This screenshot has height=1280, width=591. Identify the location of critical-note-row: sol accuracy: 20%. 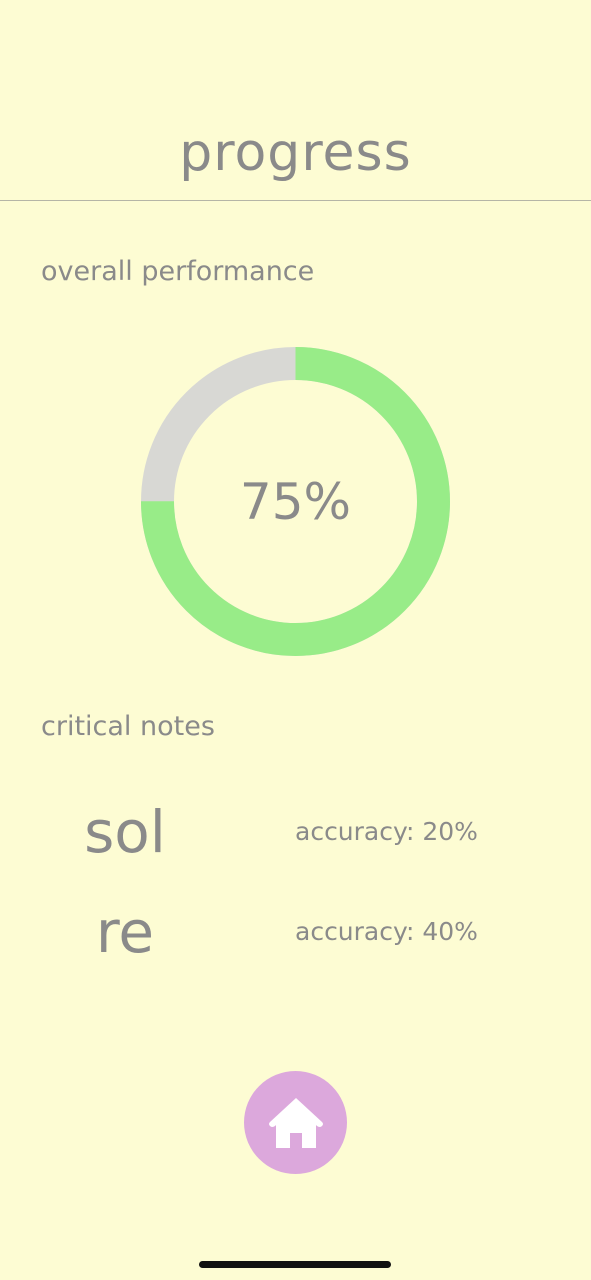
(295, 832).